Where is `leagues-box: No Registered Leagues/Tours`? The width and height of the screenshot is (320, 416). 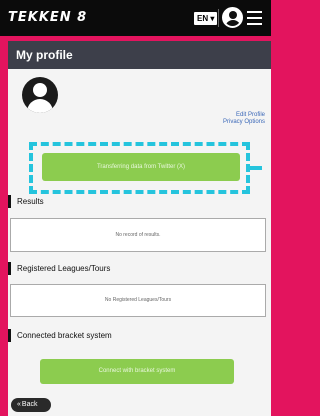 leagues-box: No Registered Leagues/Tours is located at coordinates (138, 300).